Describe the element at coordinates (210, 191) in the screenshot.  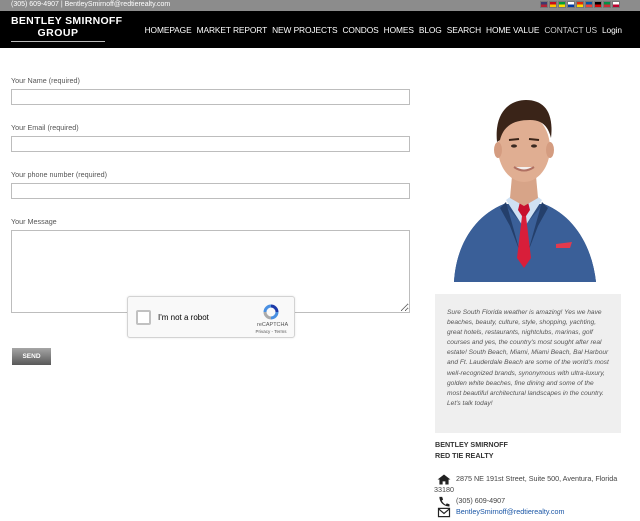
I see `phone-input` at that location.